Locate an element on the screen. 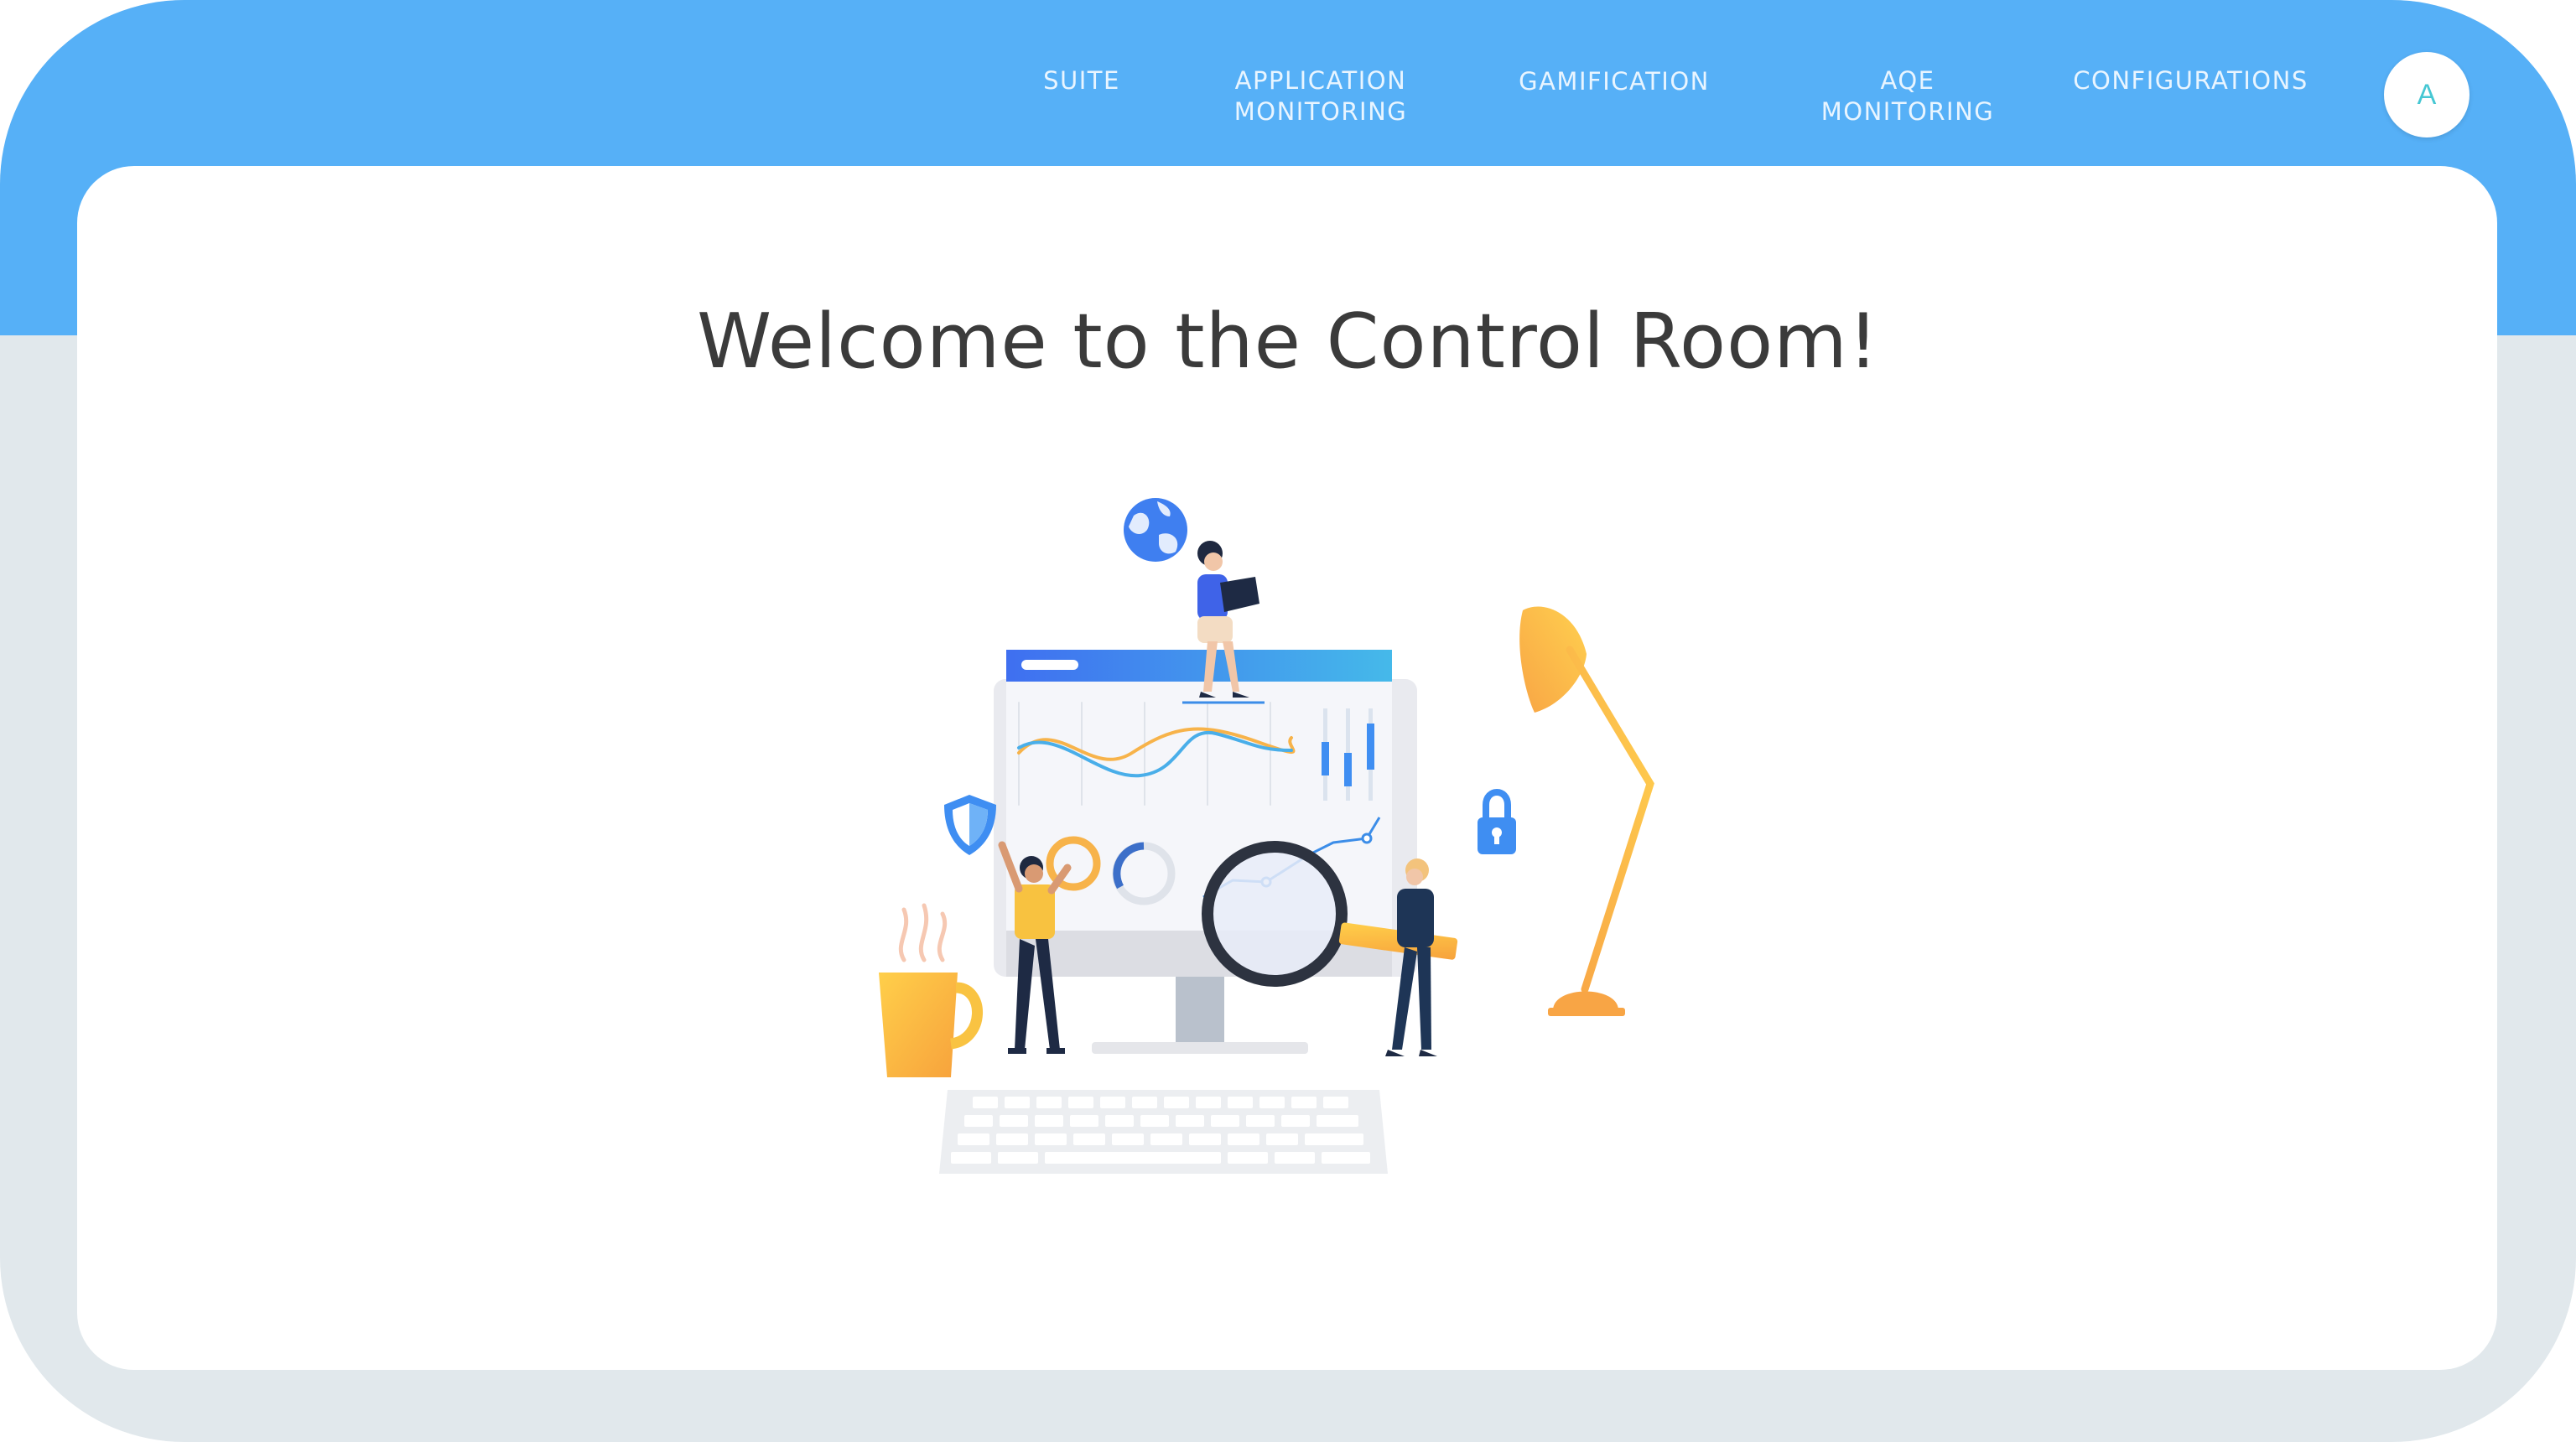 The height and width of the screenshot is (1442, 2576). nav-item-label: CONFIGURATIONS is located at coordinates (2191, 80).